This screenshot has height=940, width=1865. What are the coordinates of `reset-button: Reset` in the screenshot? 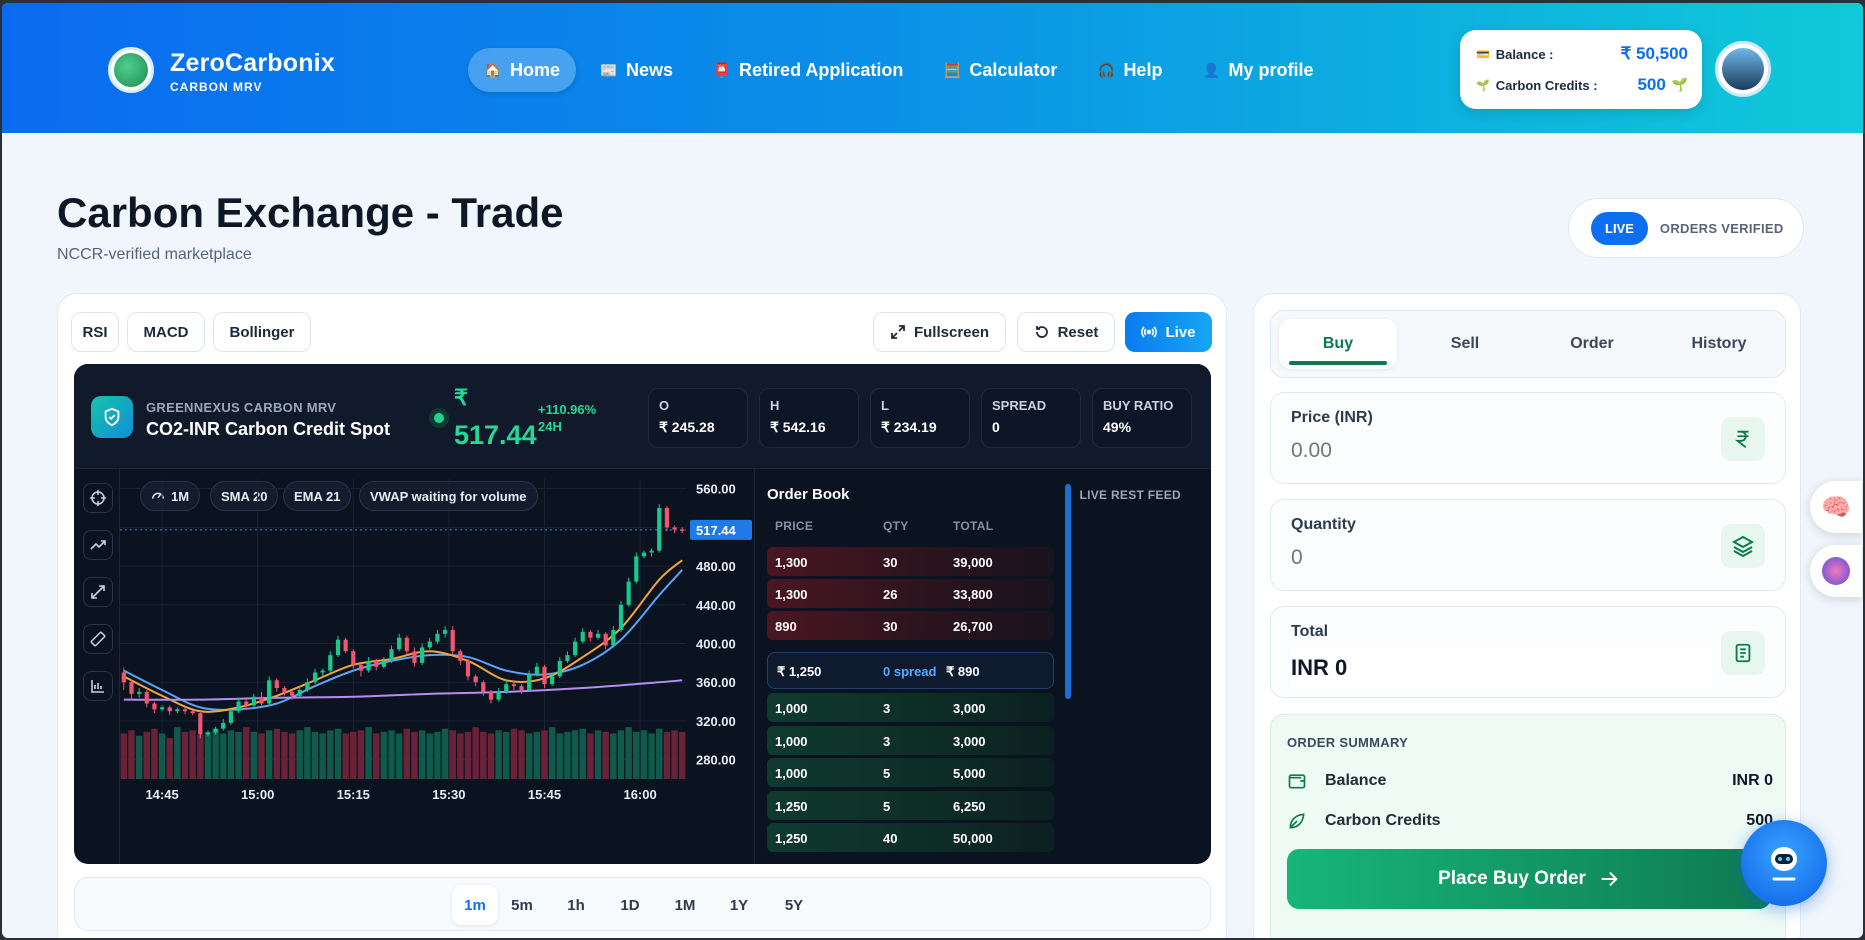 It's located at (1066, 332).